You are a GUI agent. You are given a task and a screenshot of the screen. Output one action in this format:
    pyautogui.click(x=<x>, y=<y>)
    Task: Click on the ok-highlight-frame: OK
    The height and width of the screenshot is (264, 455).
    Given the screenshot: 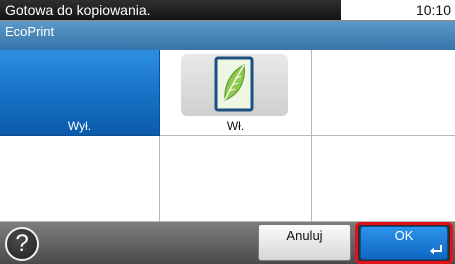 What is the action you would take?
    pyautogui.click(x=404, y=243)
    